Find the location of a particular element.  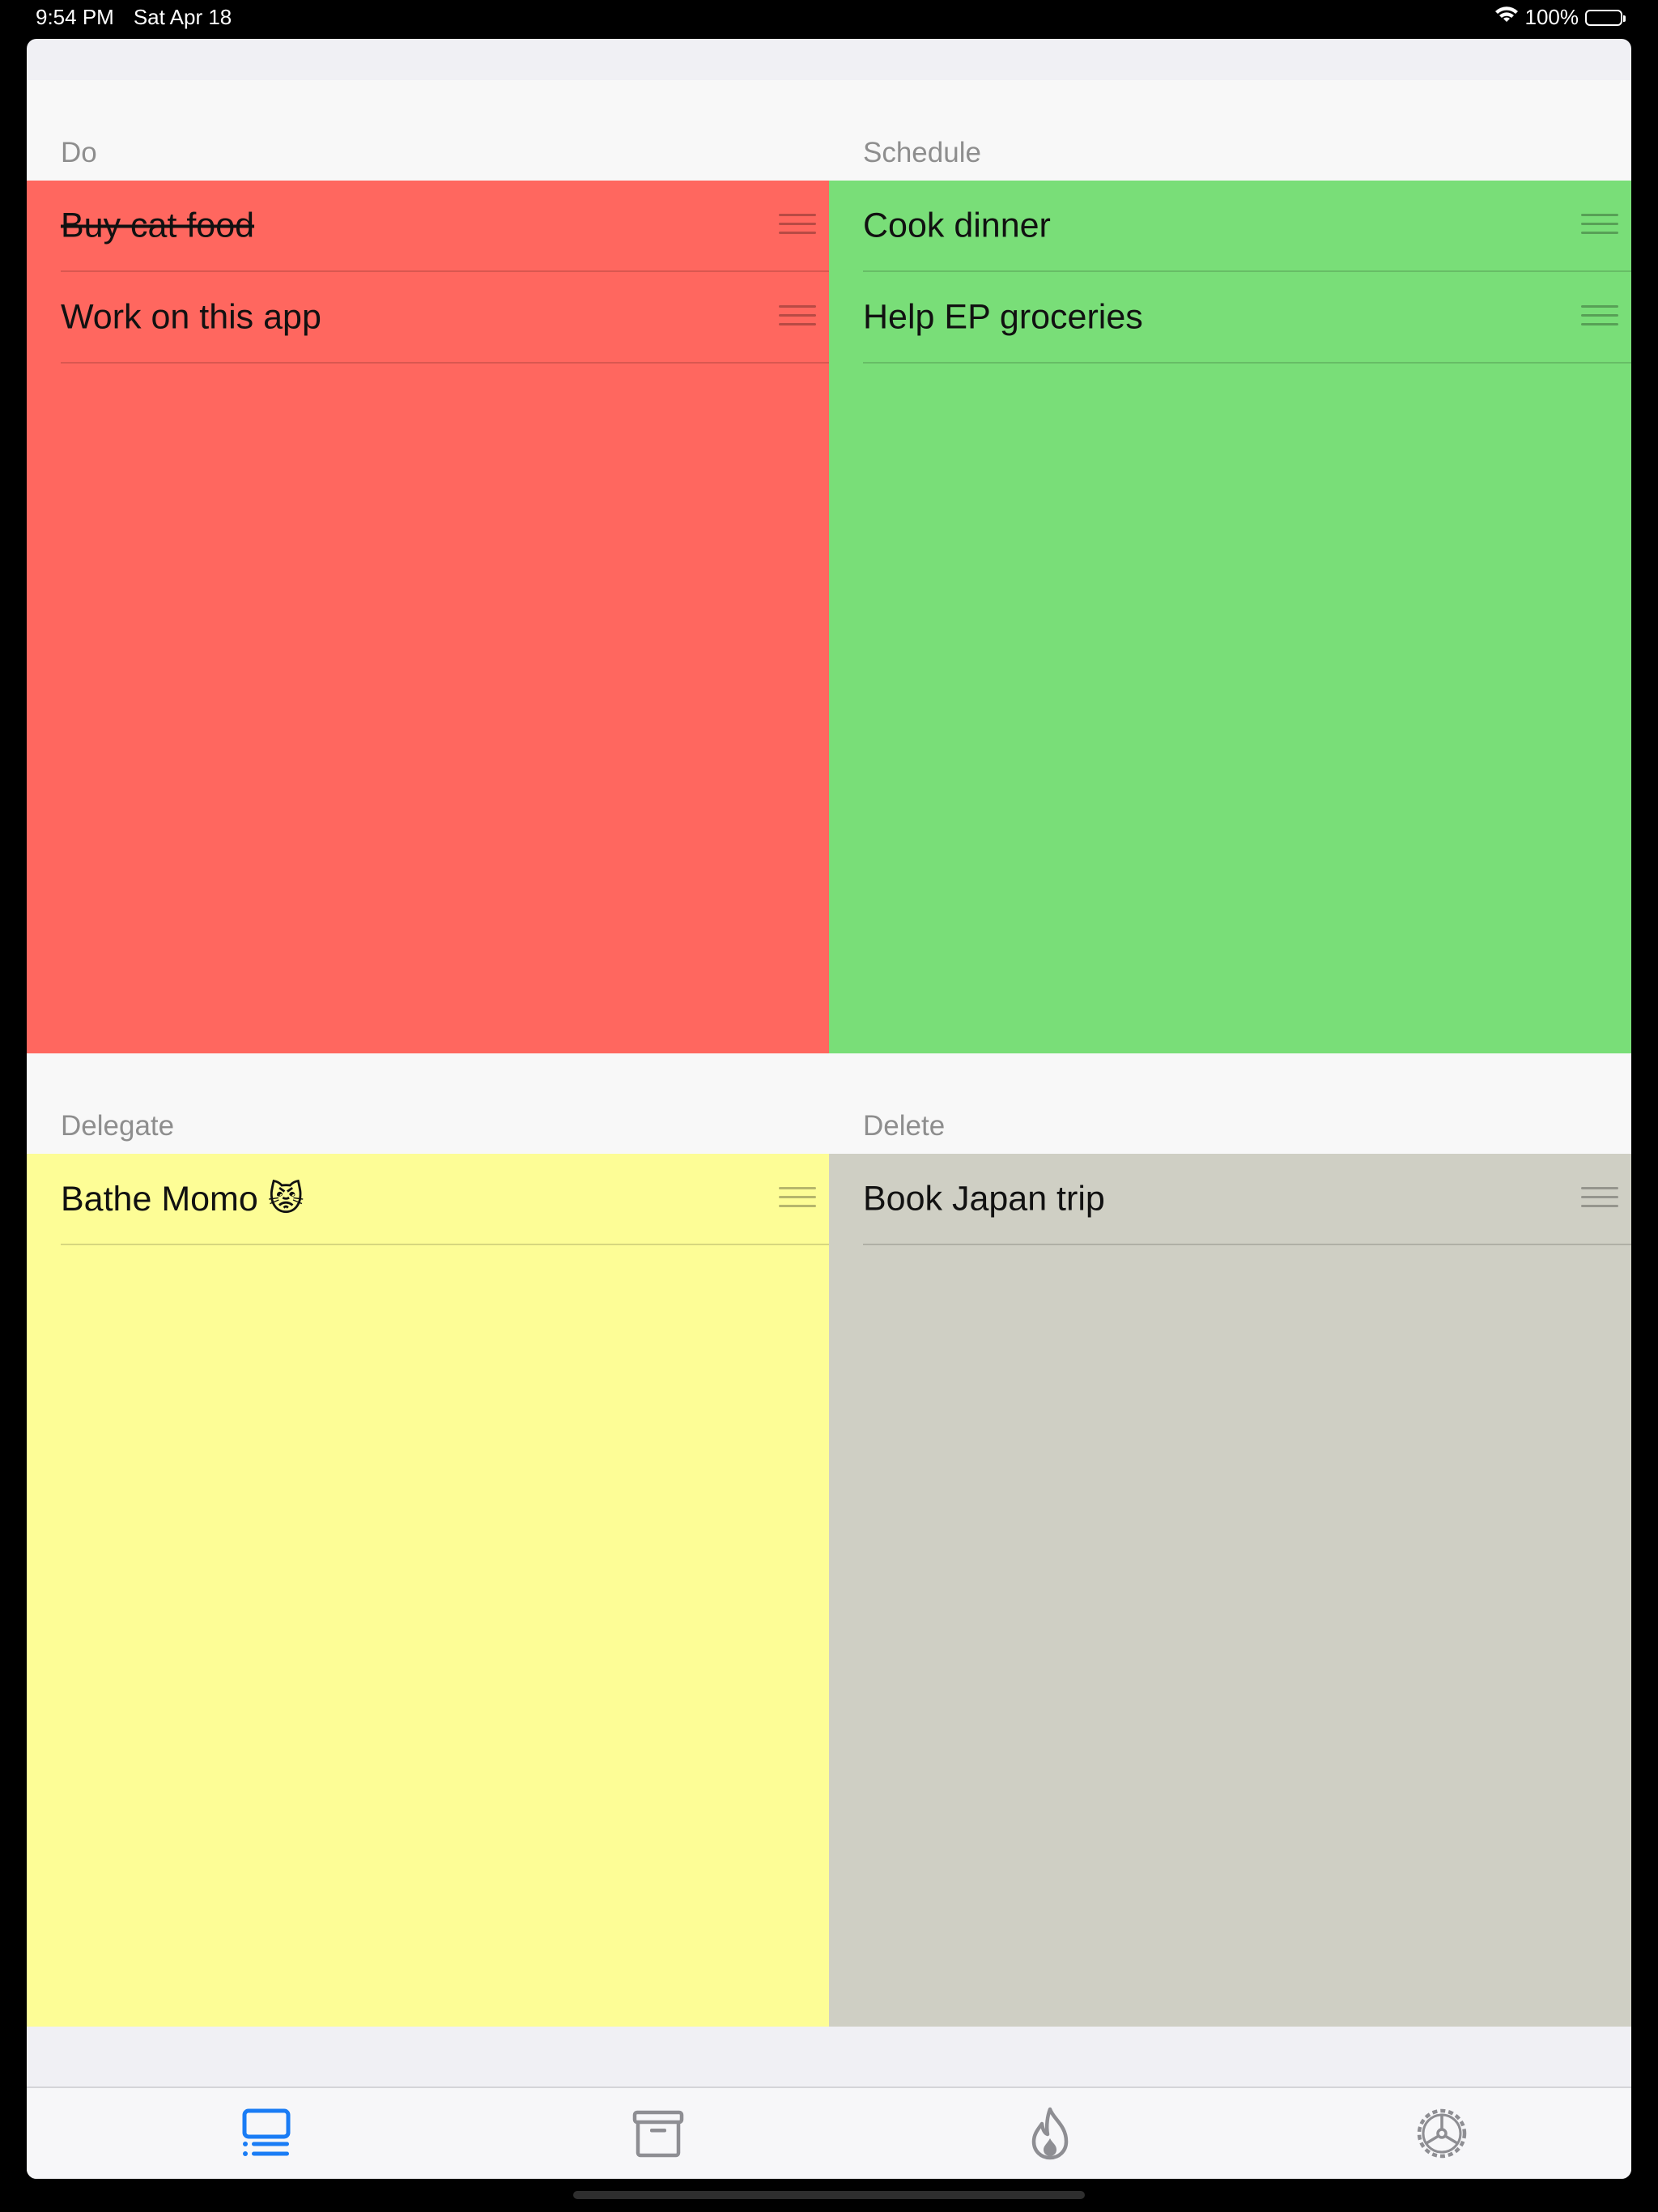

battery-icon is located at coordinates (1605, 18).